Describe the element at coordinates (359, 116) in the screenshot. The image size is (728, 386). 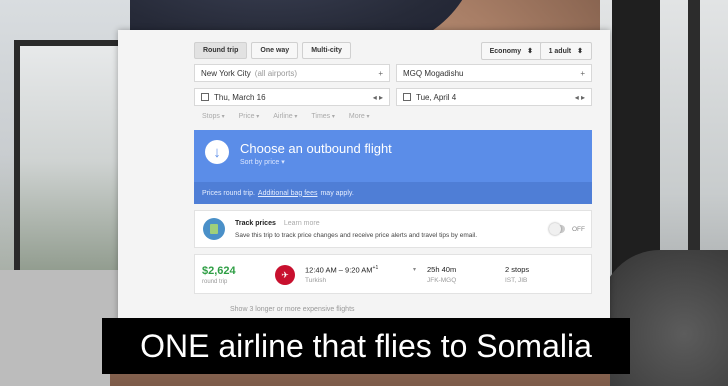
I see `filter-more: More` at that location.